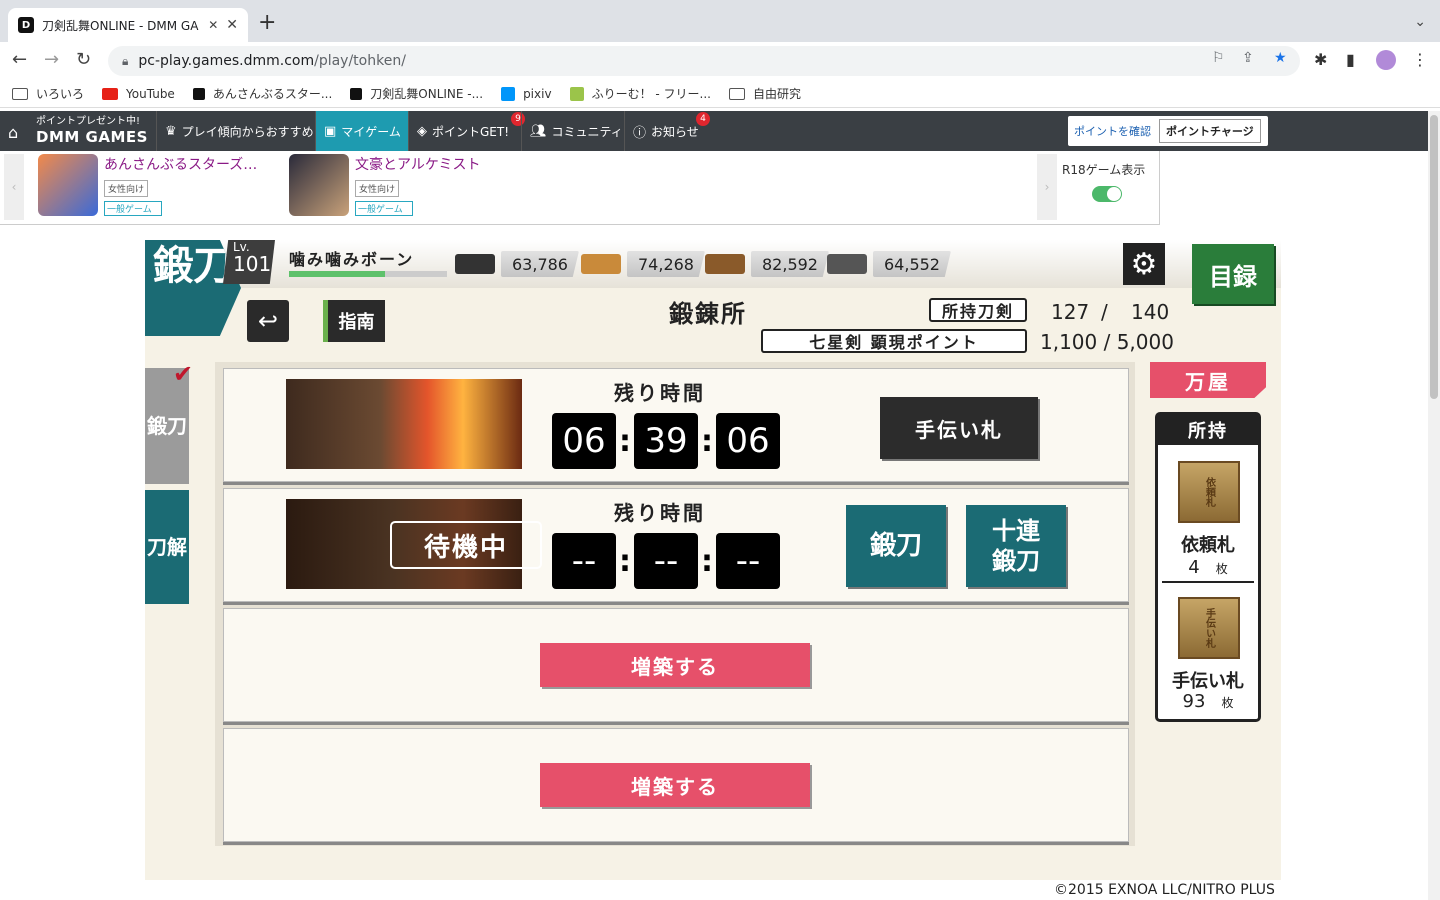  What do you see at coordinates (1208, 567) in the screenshot?
I see `inventory-panel: 所持 依頼札 依頼札 4枚 手伝い札 手伝い札 93 枚` at bounding box center [1208, 567].